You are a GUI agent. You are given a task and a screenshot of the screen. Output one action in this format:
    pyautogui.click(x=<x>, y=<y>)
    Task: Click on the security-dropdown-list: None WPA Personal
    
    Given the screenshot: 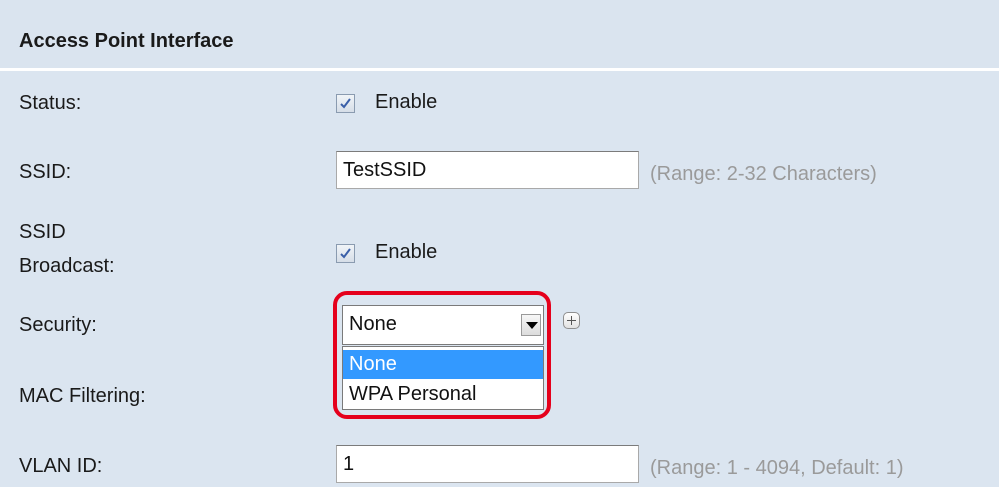 What is the action you would take?
    pyautogui.click(x=443, y=378)
    